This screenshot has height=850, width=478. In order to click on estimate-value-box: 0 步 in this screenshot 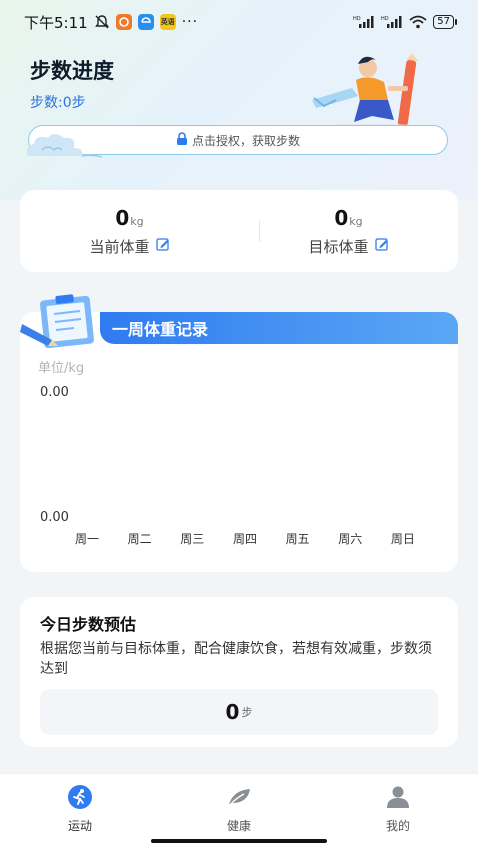, I will do `click(239, 712)`.